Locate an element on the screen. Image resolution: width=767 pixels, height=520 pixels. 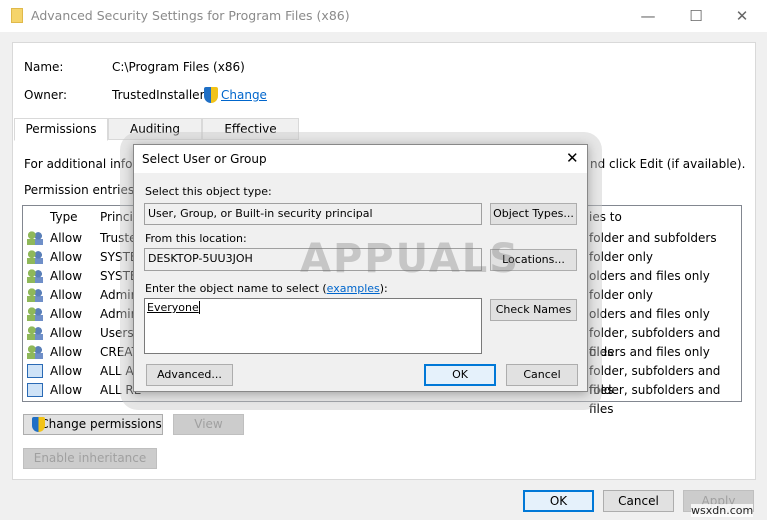
ok-button: OK is located at coordinates (558, 501).